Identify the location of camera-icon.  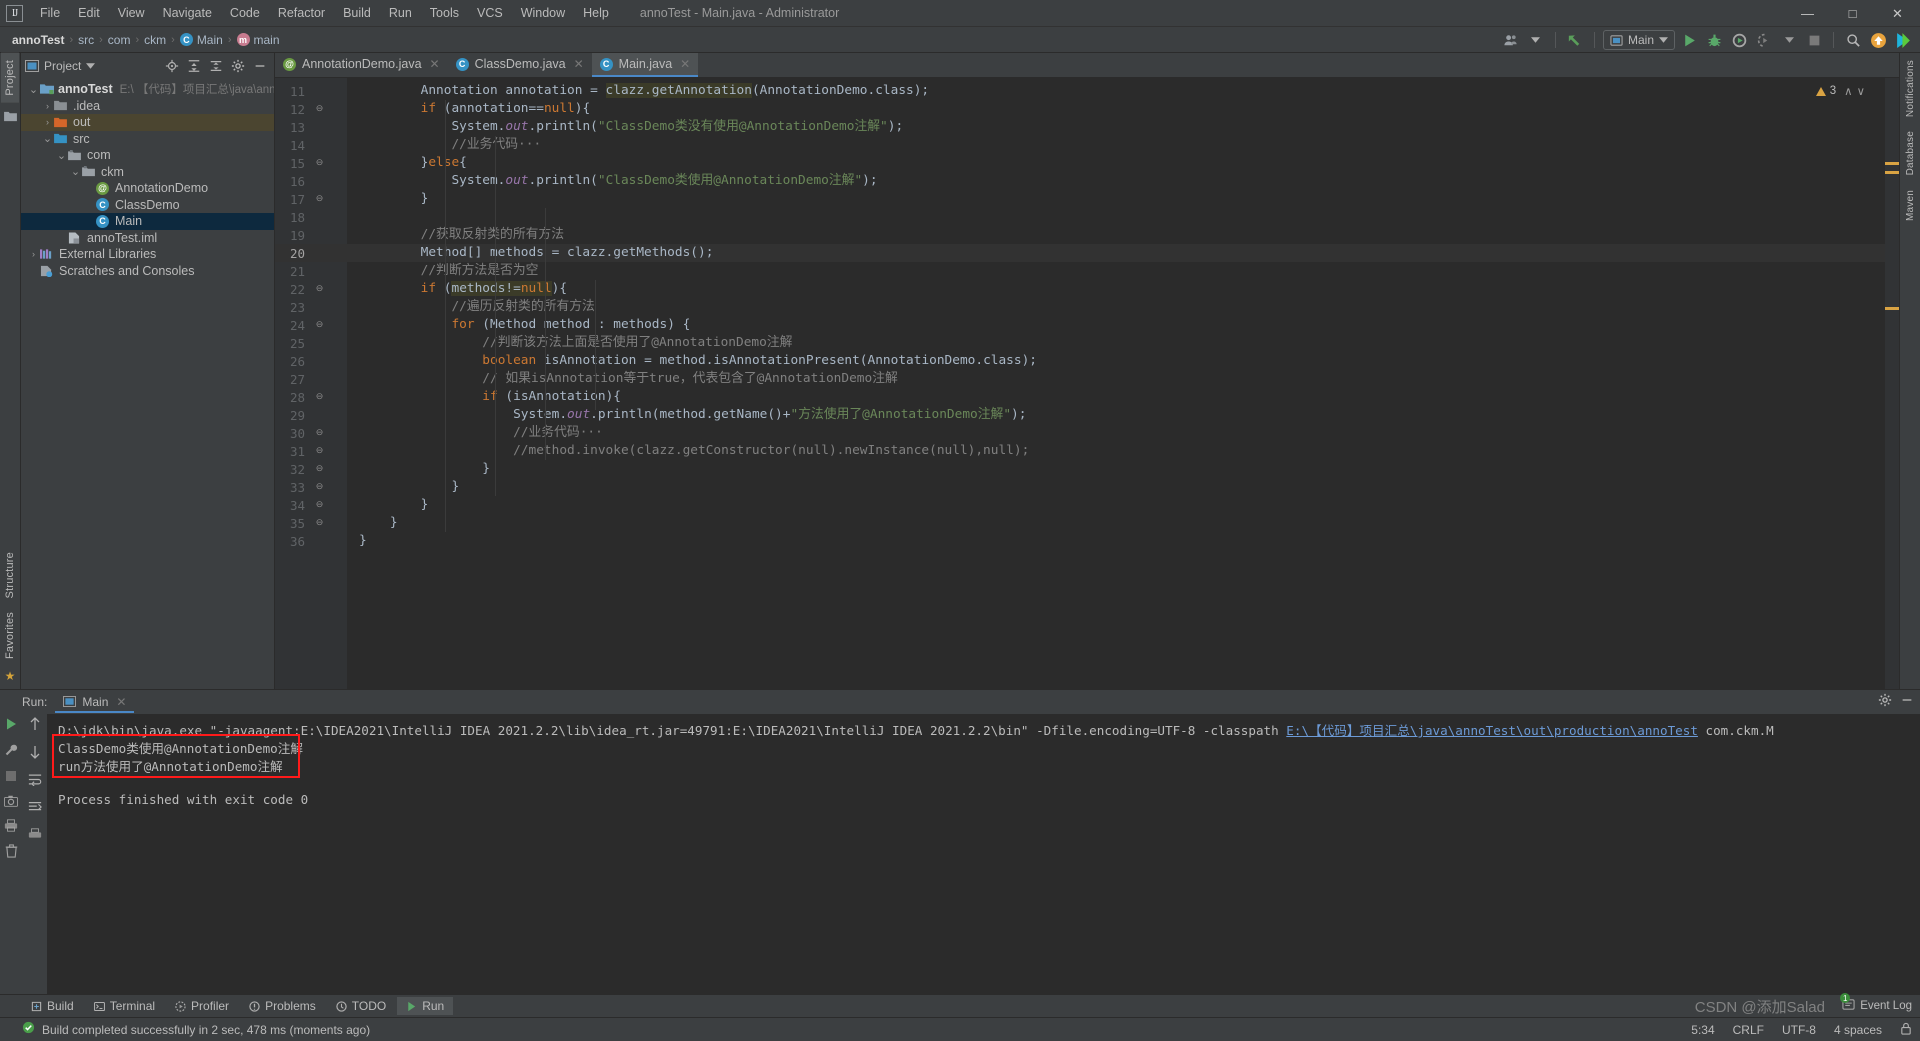
(11, 803).